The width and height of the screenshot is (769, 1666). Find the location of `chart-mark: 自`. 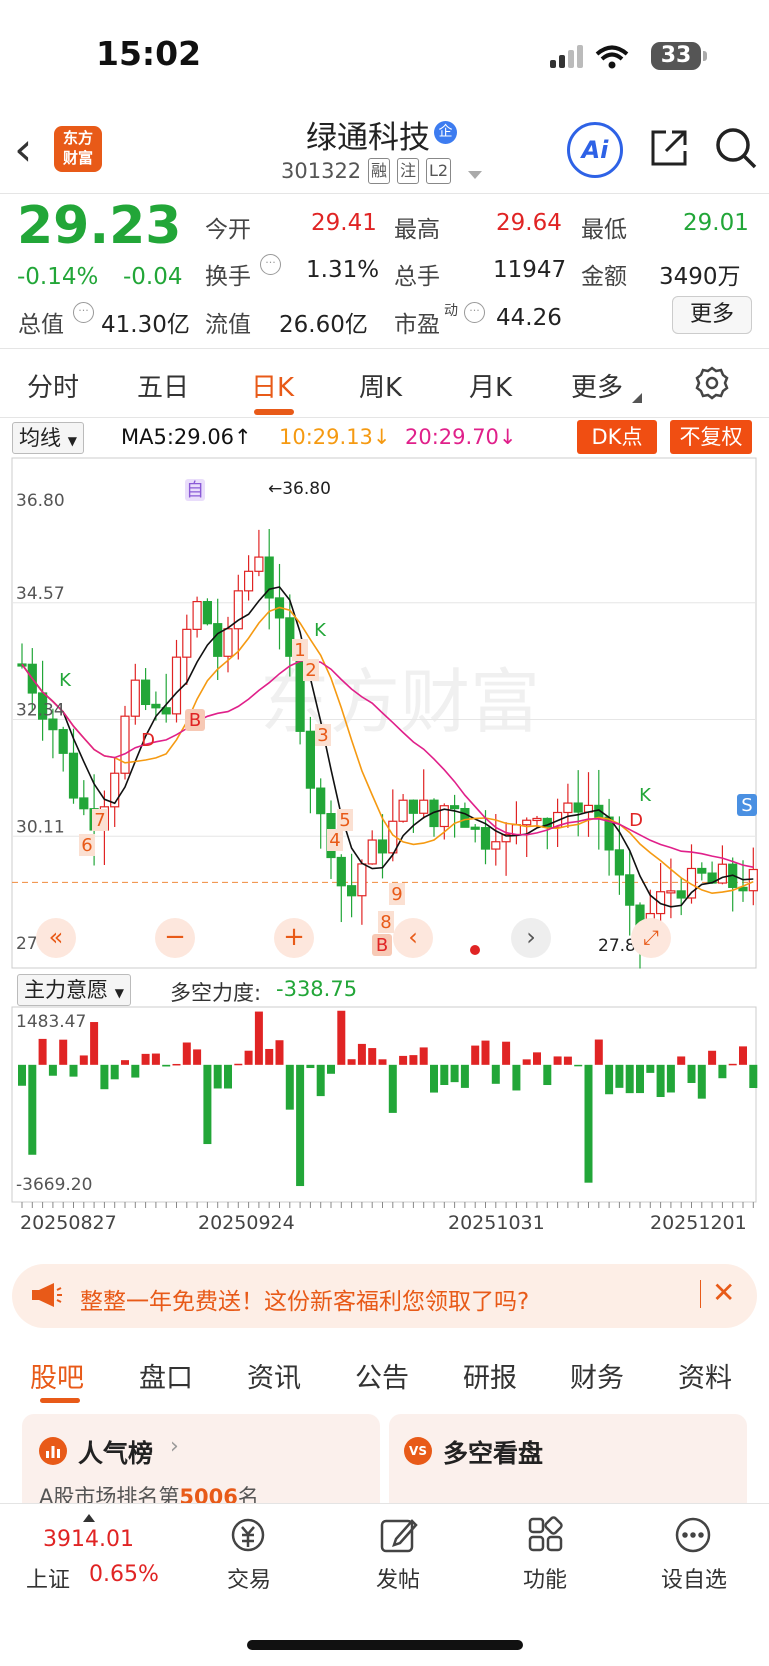

chart-mark: 自 is located at coordinates (195, 490).